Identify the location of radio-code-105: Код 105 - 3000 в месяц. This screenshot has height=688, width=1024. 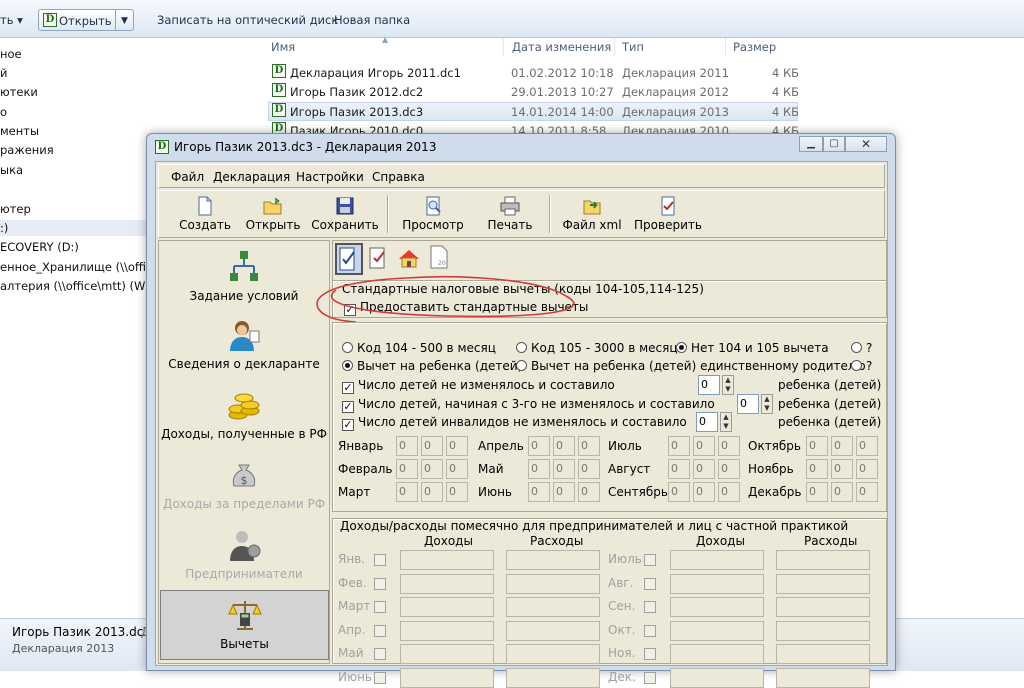
(597, 348).